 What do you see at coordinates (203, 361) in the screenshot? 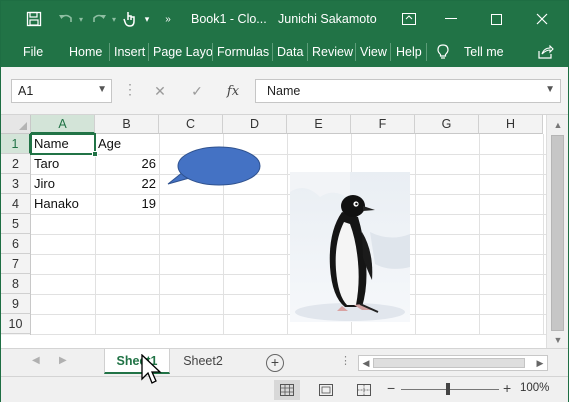
I see `sheet-tab-sheet2: Sheet2` at bounding box center [203, 361].